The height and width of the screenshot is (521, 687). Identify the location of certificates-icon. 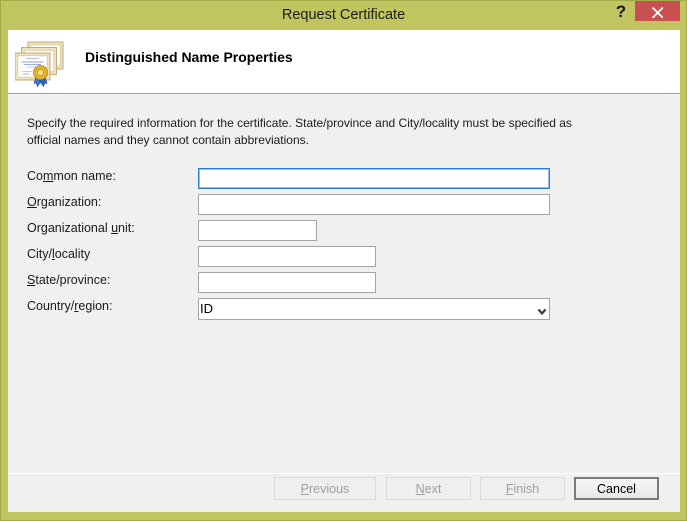
(39, 64).